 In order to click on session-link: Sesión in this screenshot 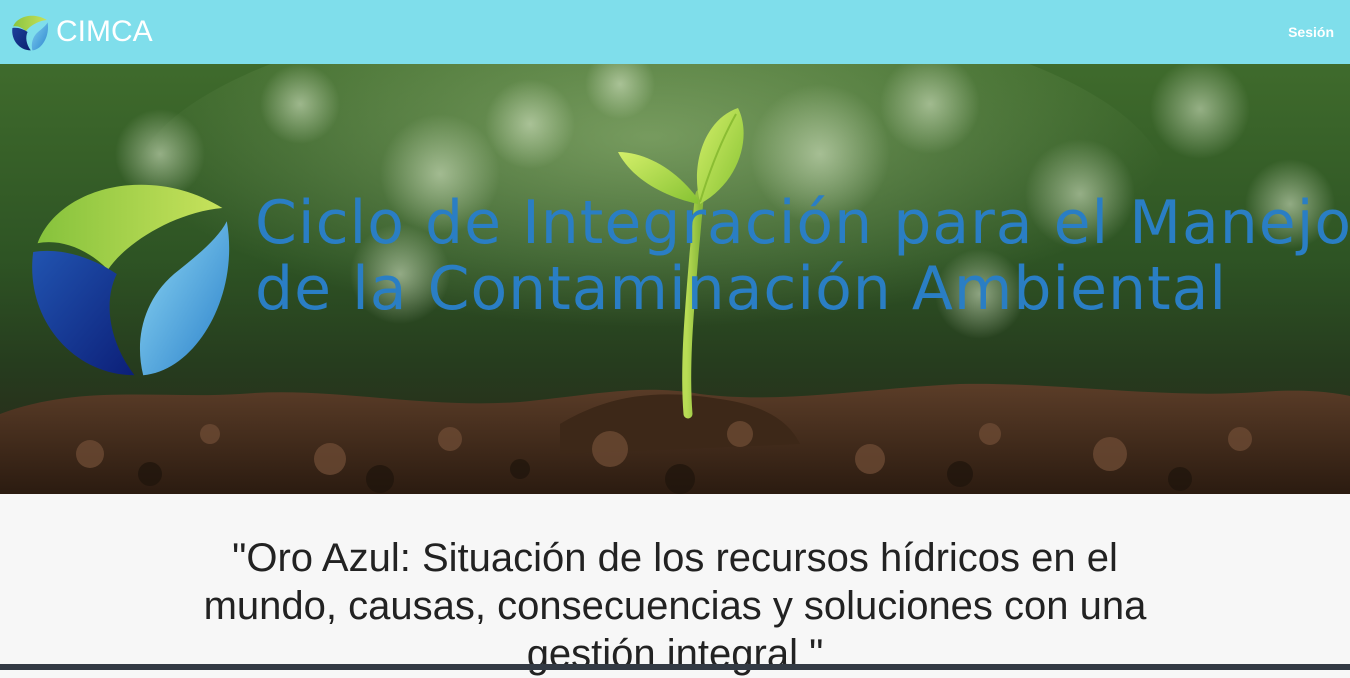, I will do `click(1311, 32)`.